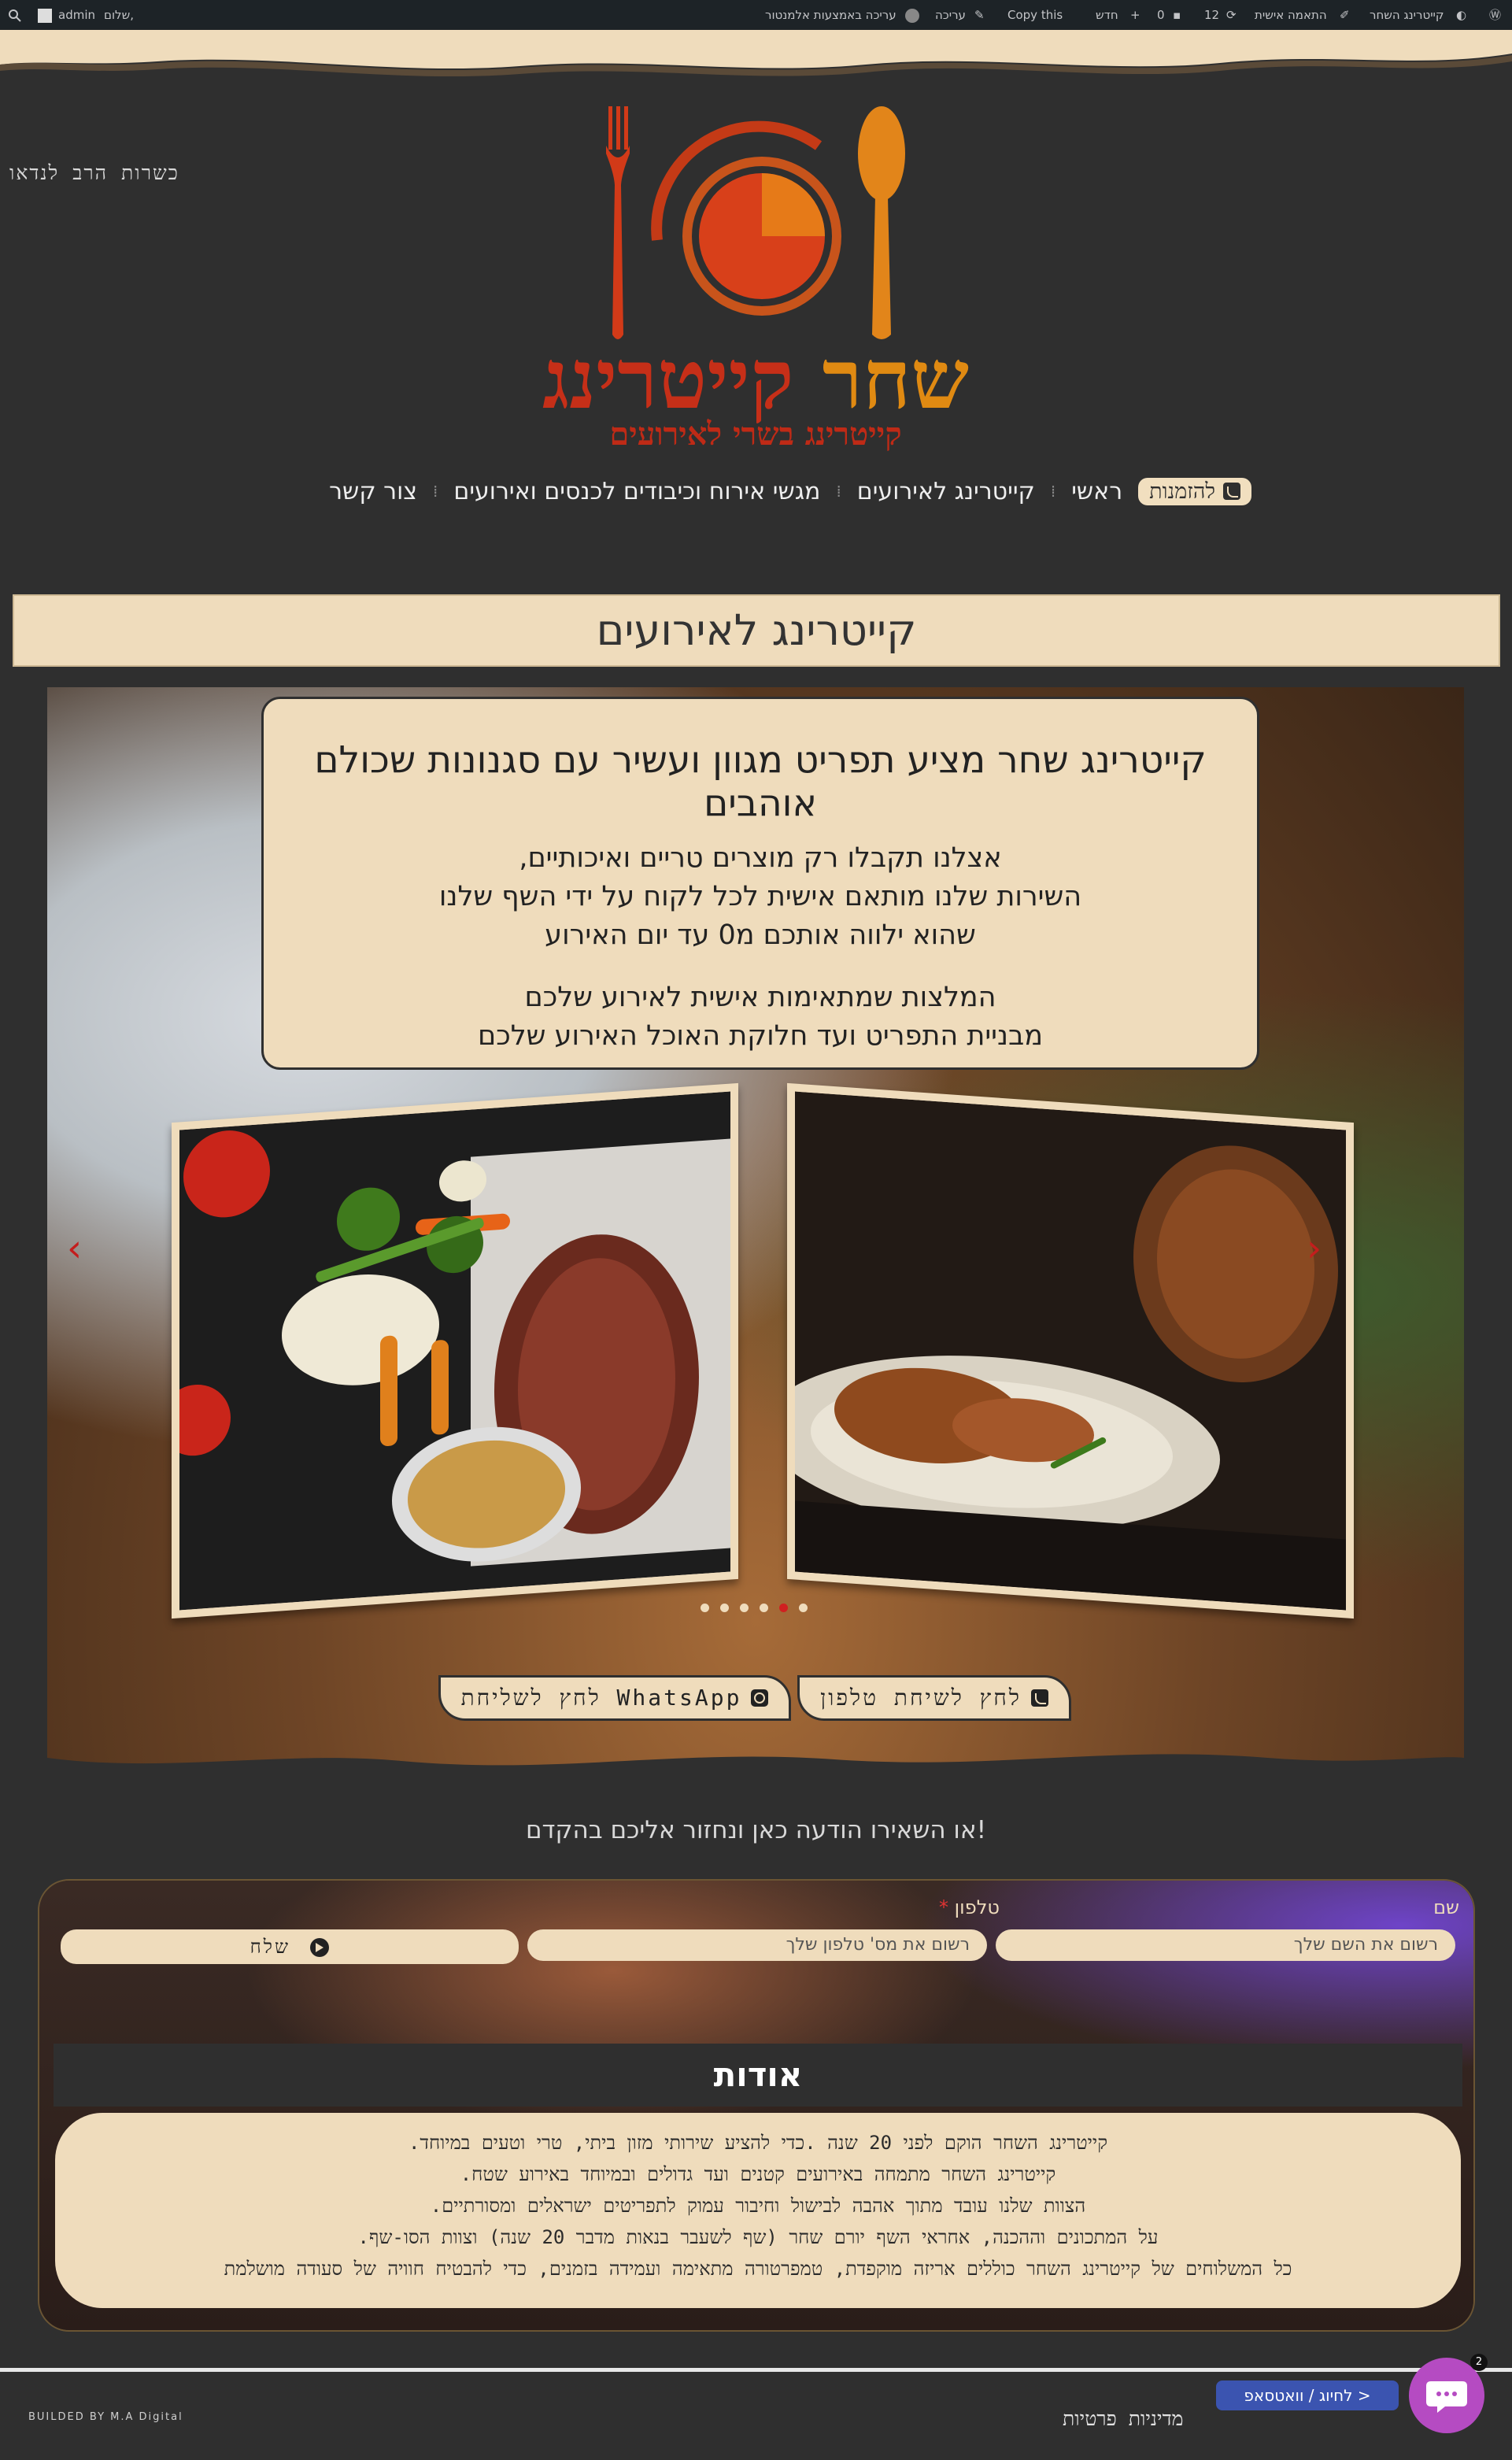 This screenshot has height=2460, width=1512. I want to click on page-title: קייטרינג לאירועים, so click(756, 630).